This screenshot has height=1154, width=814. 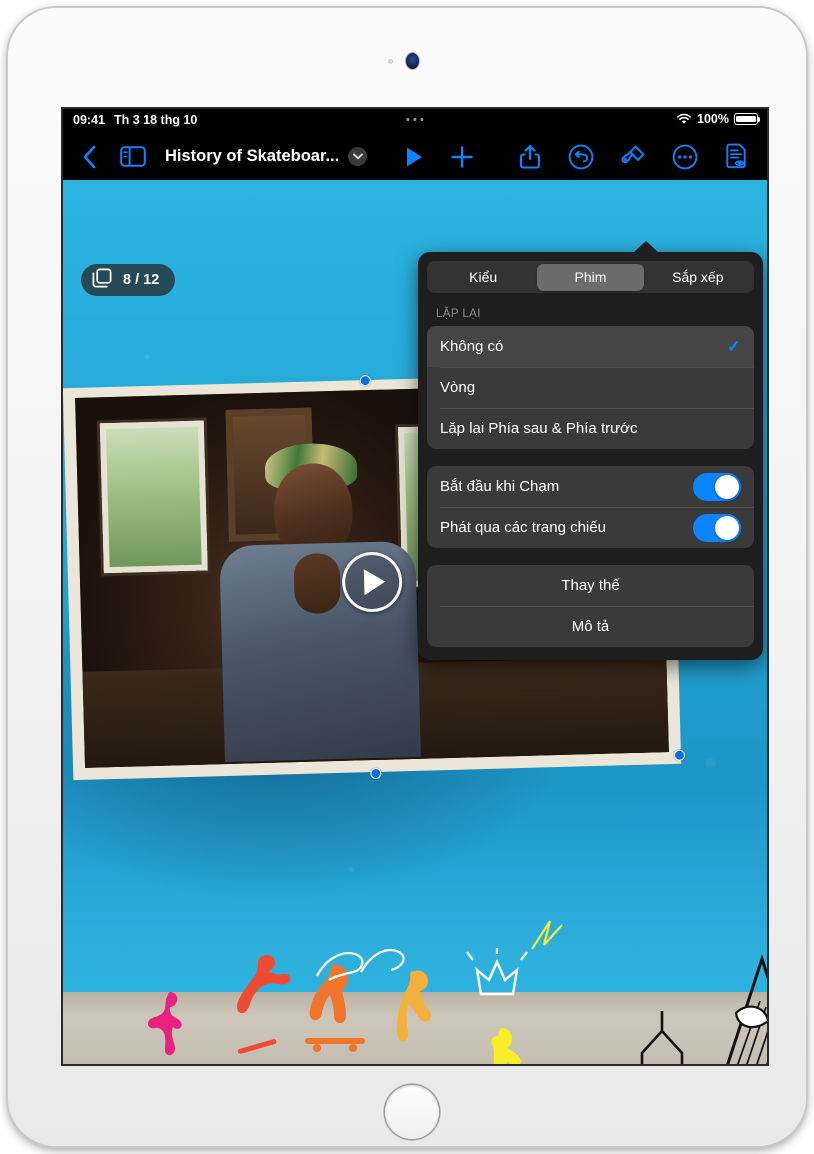 I want to click on mural-skater-yellow, so click(x=502, y=1044).